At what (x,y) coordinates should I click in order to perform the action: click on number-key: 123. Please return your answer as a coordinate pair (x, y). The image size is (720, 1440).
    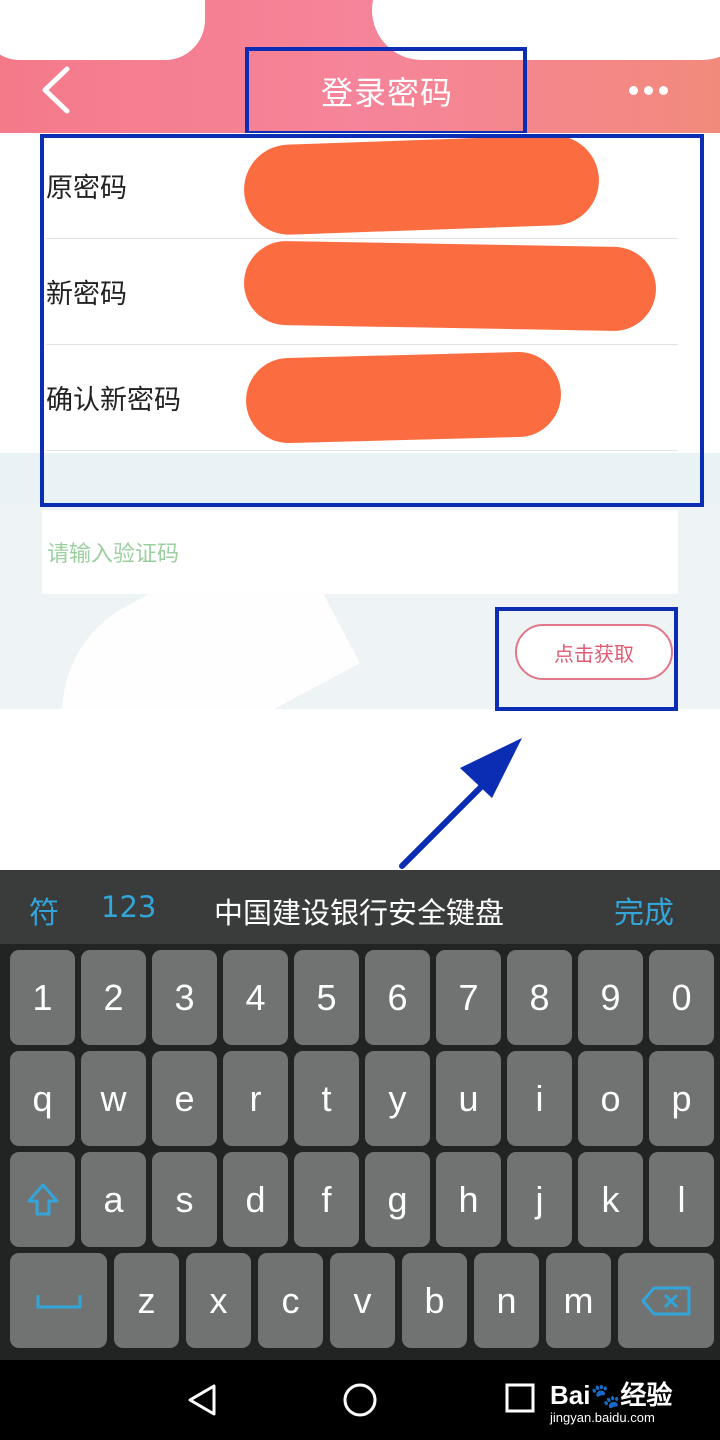
    Looking at the image, I should click on (128, 907).